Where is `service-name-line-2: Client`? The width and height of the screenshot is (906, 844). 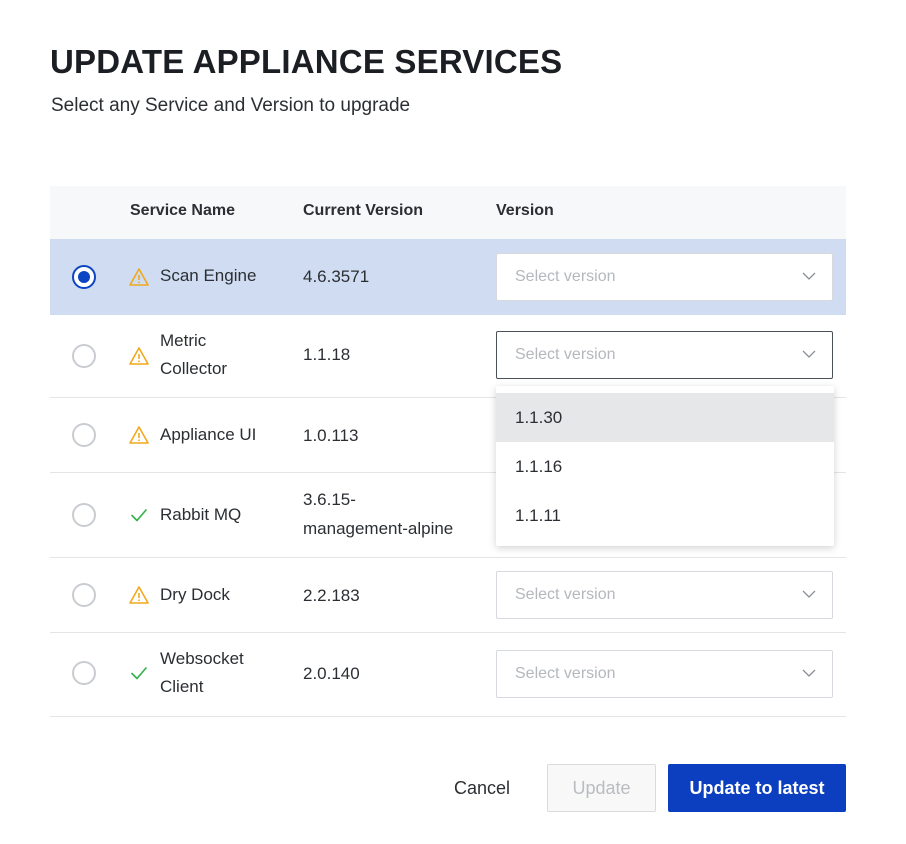
service-name-line-2: Client is located at coordinates (182, 686).